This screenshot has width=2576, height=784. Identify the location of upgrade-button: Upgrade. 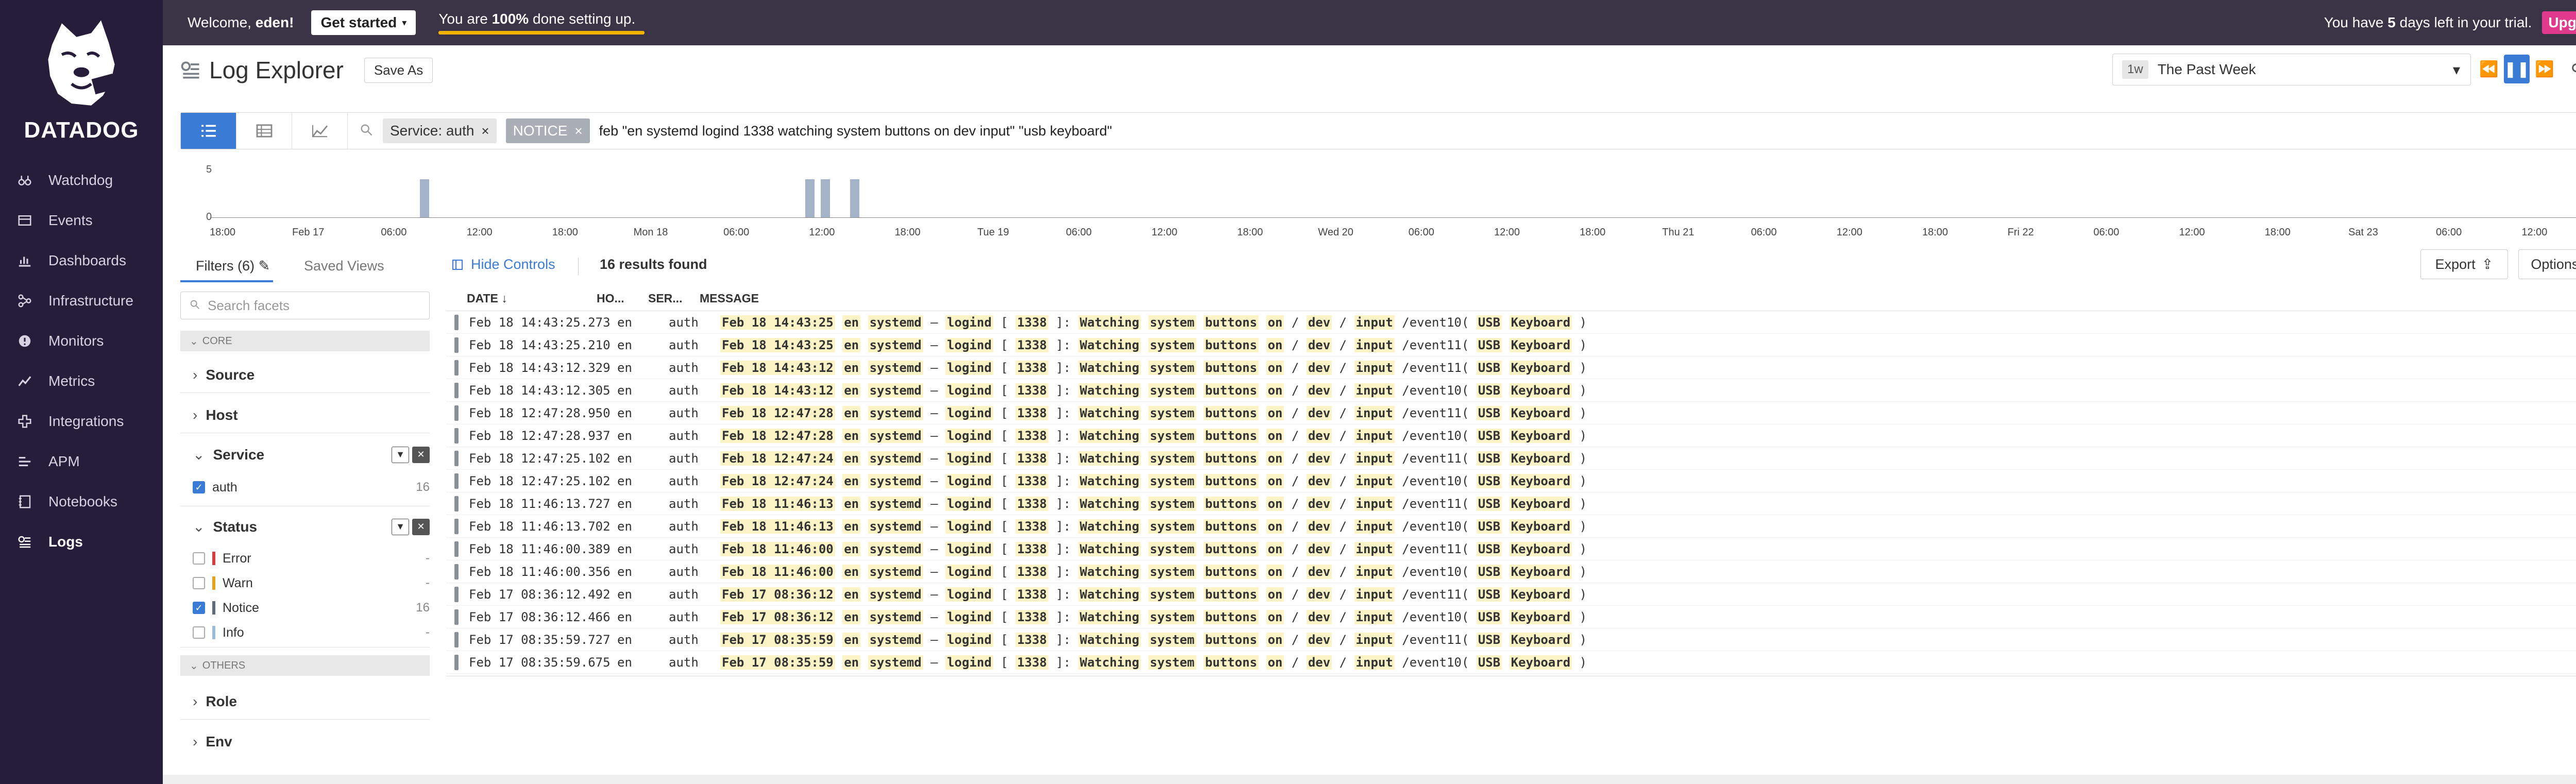
(2559, 23).